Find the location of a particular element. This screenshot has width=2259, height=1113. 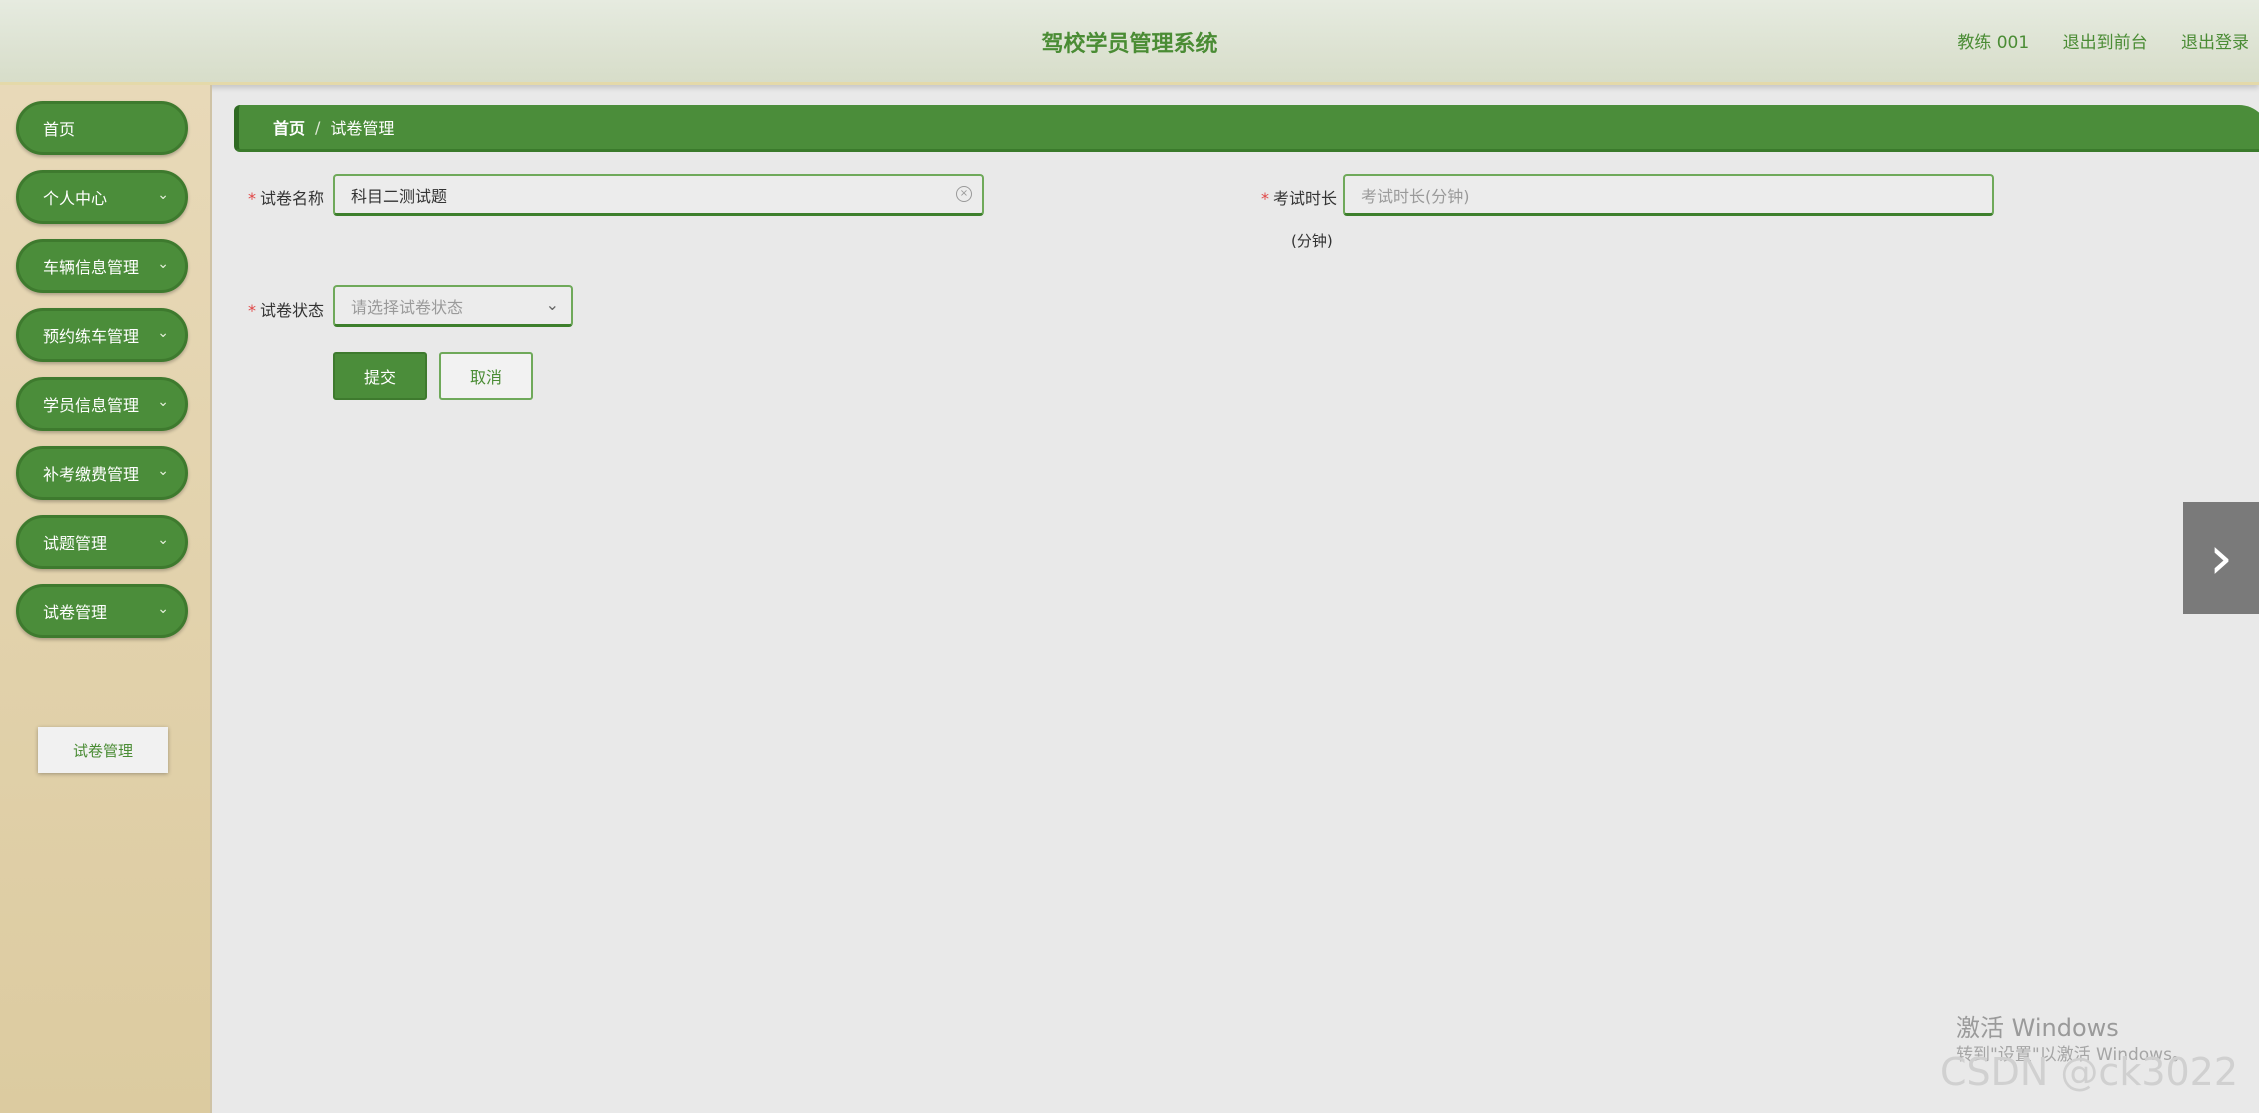

cancel-button: 取消 is located at coordinates (486, 376).